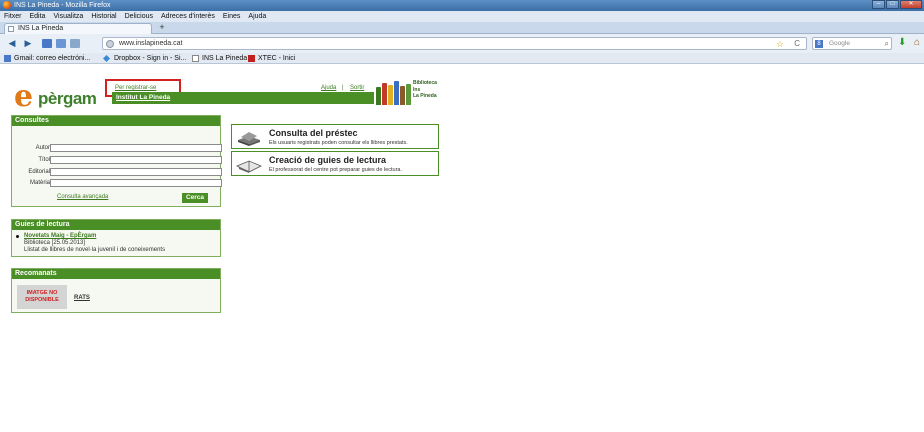 This screenshot has height=432, width=924. Describe the element at coordinates (271, 58) in the screenshot. I see `bookmark-xtec: XTEC - Inici` at that location.